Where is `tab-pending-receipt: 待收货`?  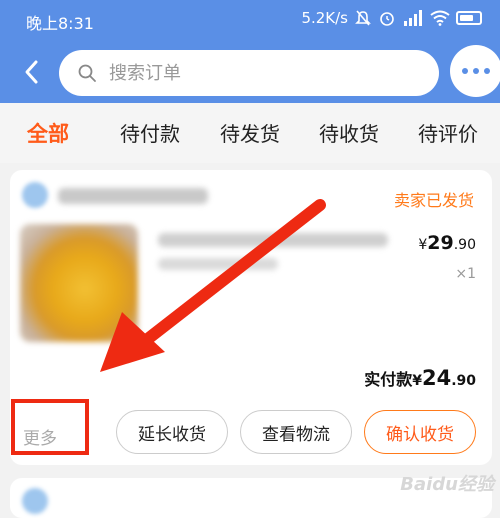 tab-pending-receipt: 待收货 is located at coordinates (349, 132).